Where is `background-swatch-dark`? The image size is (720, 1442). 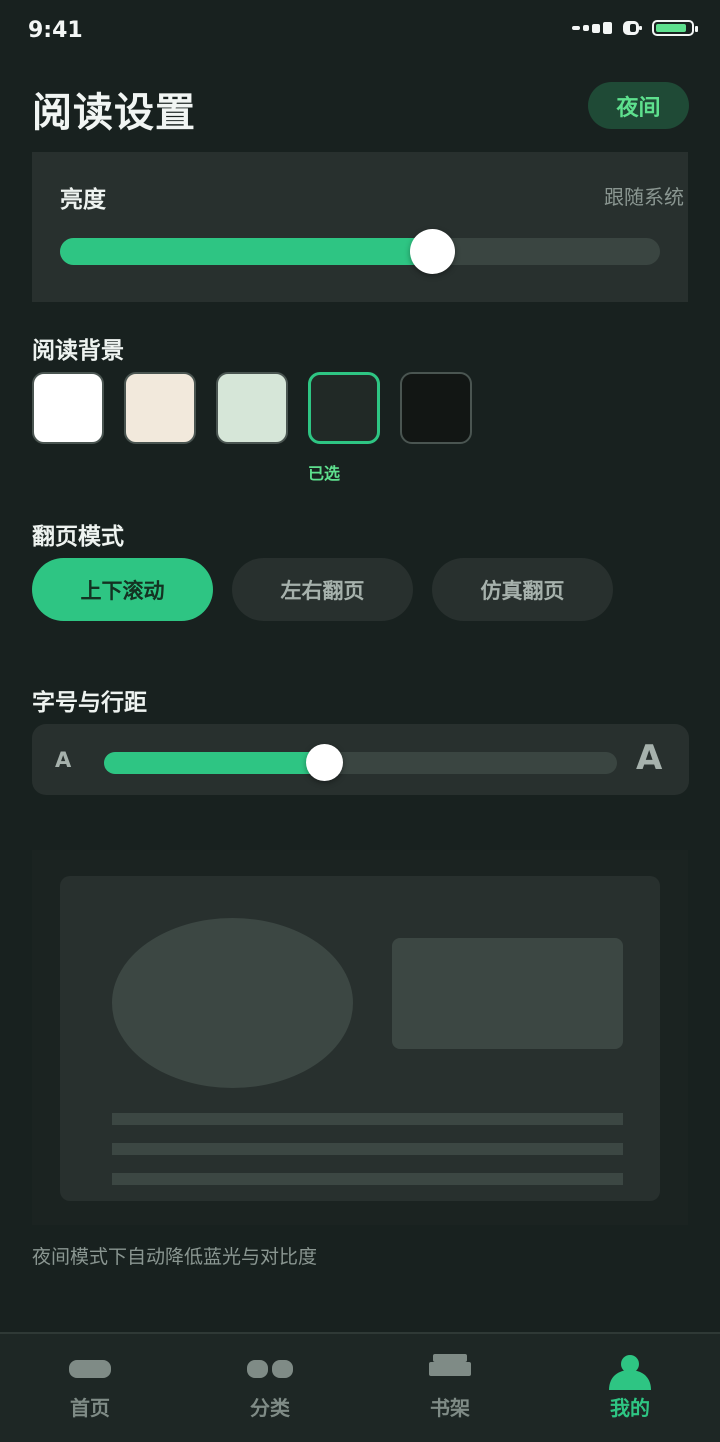 background-swatch-dark is located at coordinates (344, 408).